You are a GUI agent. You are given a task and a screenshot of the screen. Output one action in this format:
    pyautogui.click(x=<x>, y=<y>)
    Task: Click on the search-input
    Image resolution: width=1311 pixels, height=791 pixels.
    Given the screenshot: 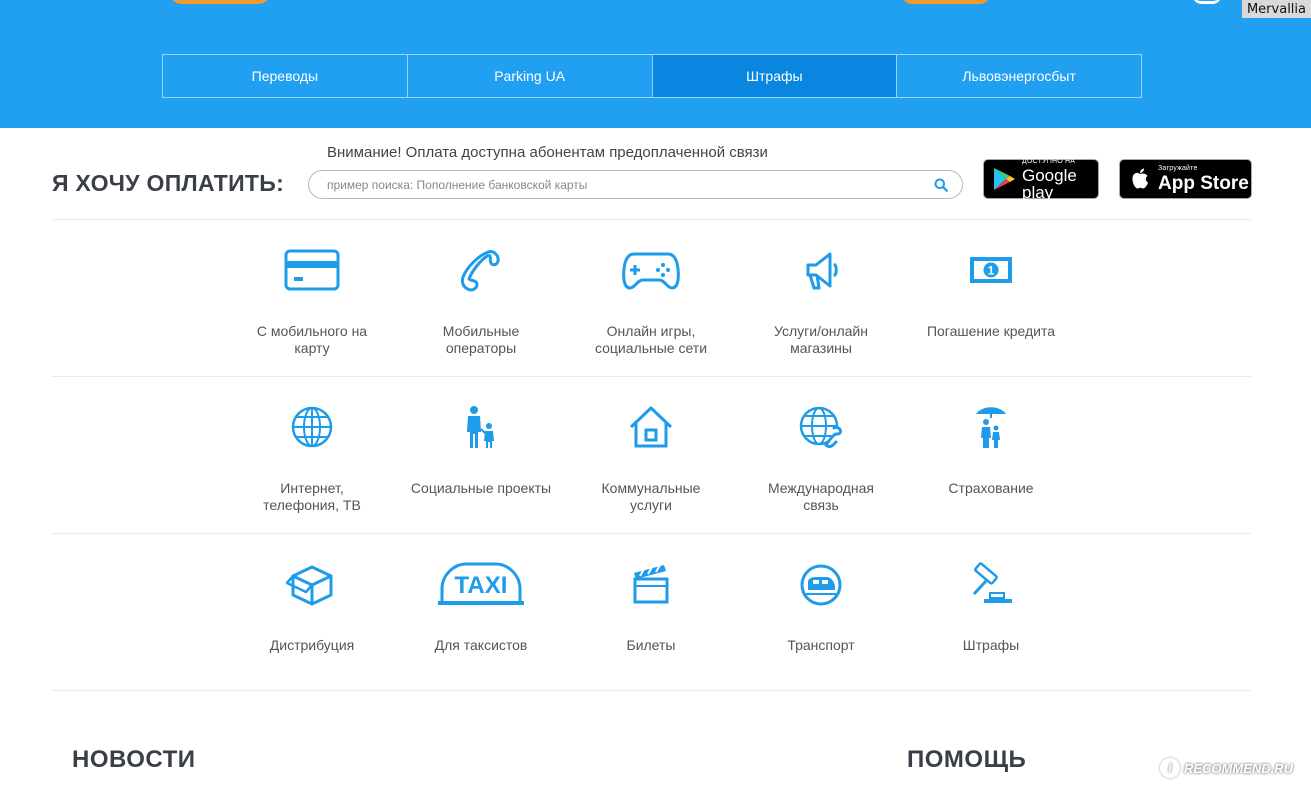 What is the action you would take?
    pyautogui.click(x=622, y=185)
    